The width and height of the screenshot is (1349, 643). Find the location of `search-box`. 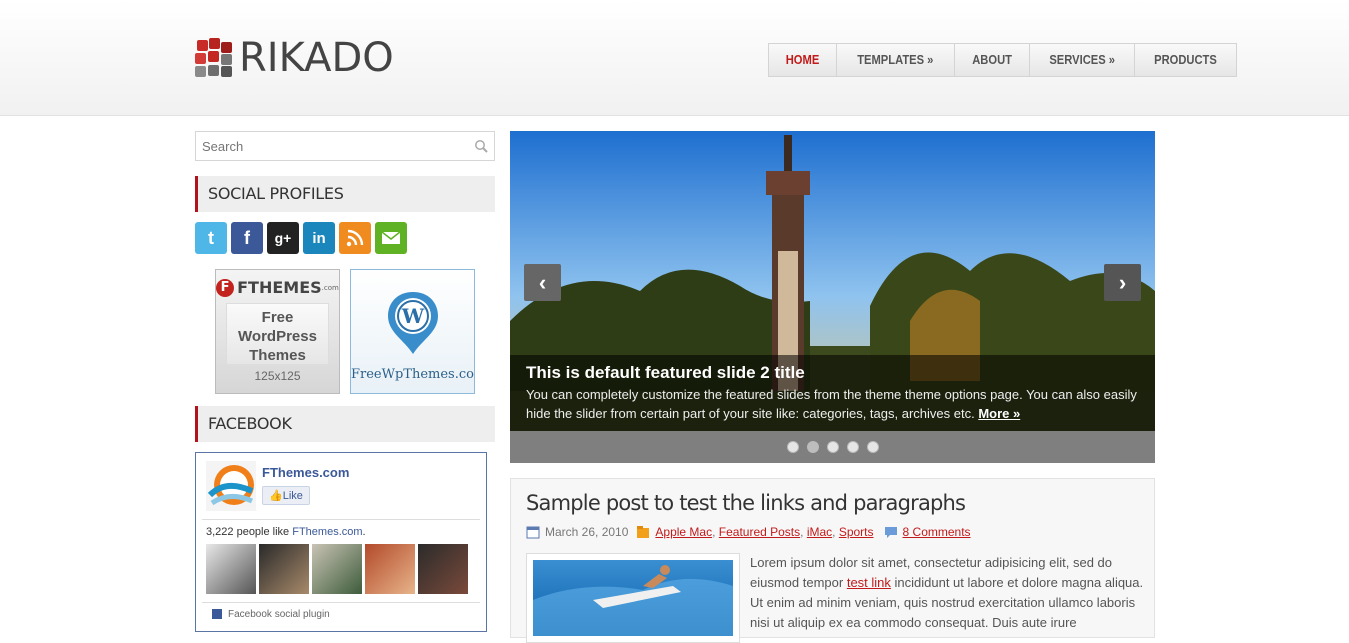

search-box is located at coordinates (345, 146).